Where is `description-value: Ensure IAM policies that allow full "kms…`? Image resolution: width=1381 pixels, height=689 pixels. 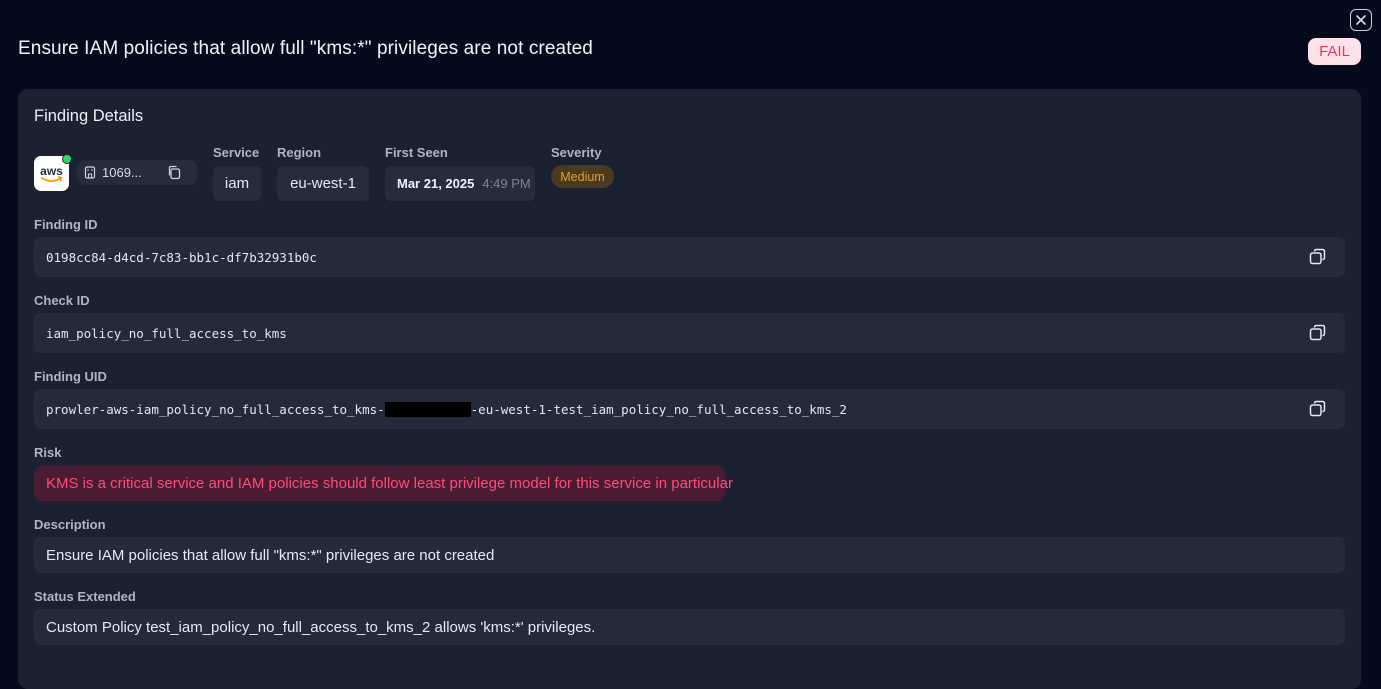
description-value: Ensure IAM policies that allow full "kms… is located at coordinates (689, 555).